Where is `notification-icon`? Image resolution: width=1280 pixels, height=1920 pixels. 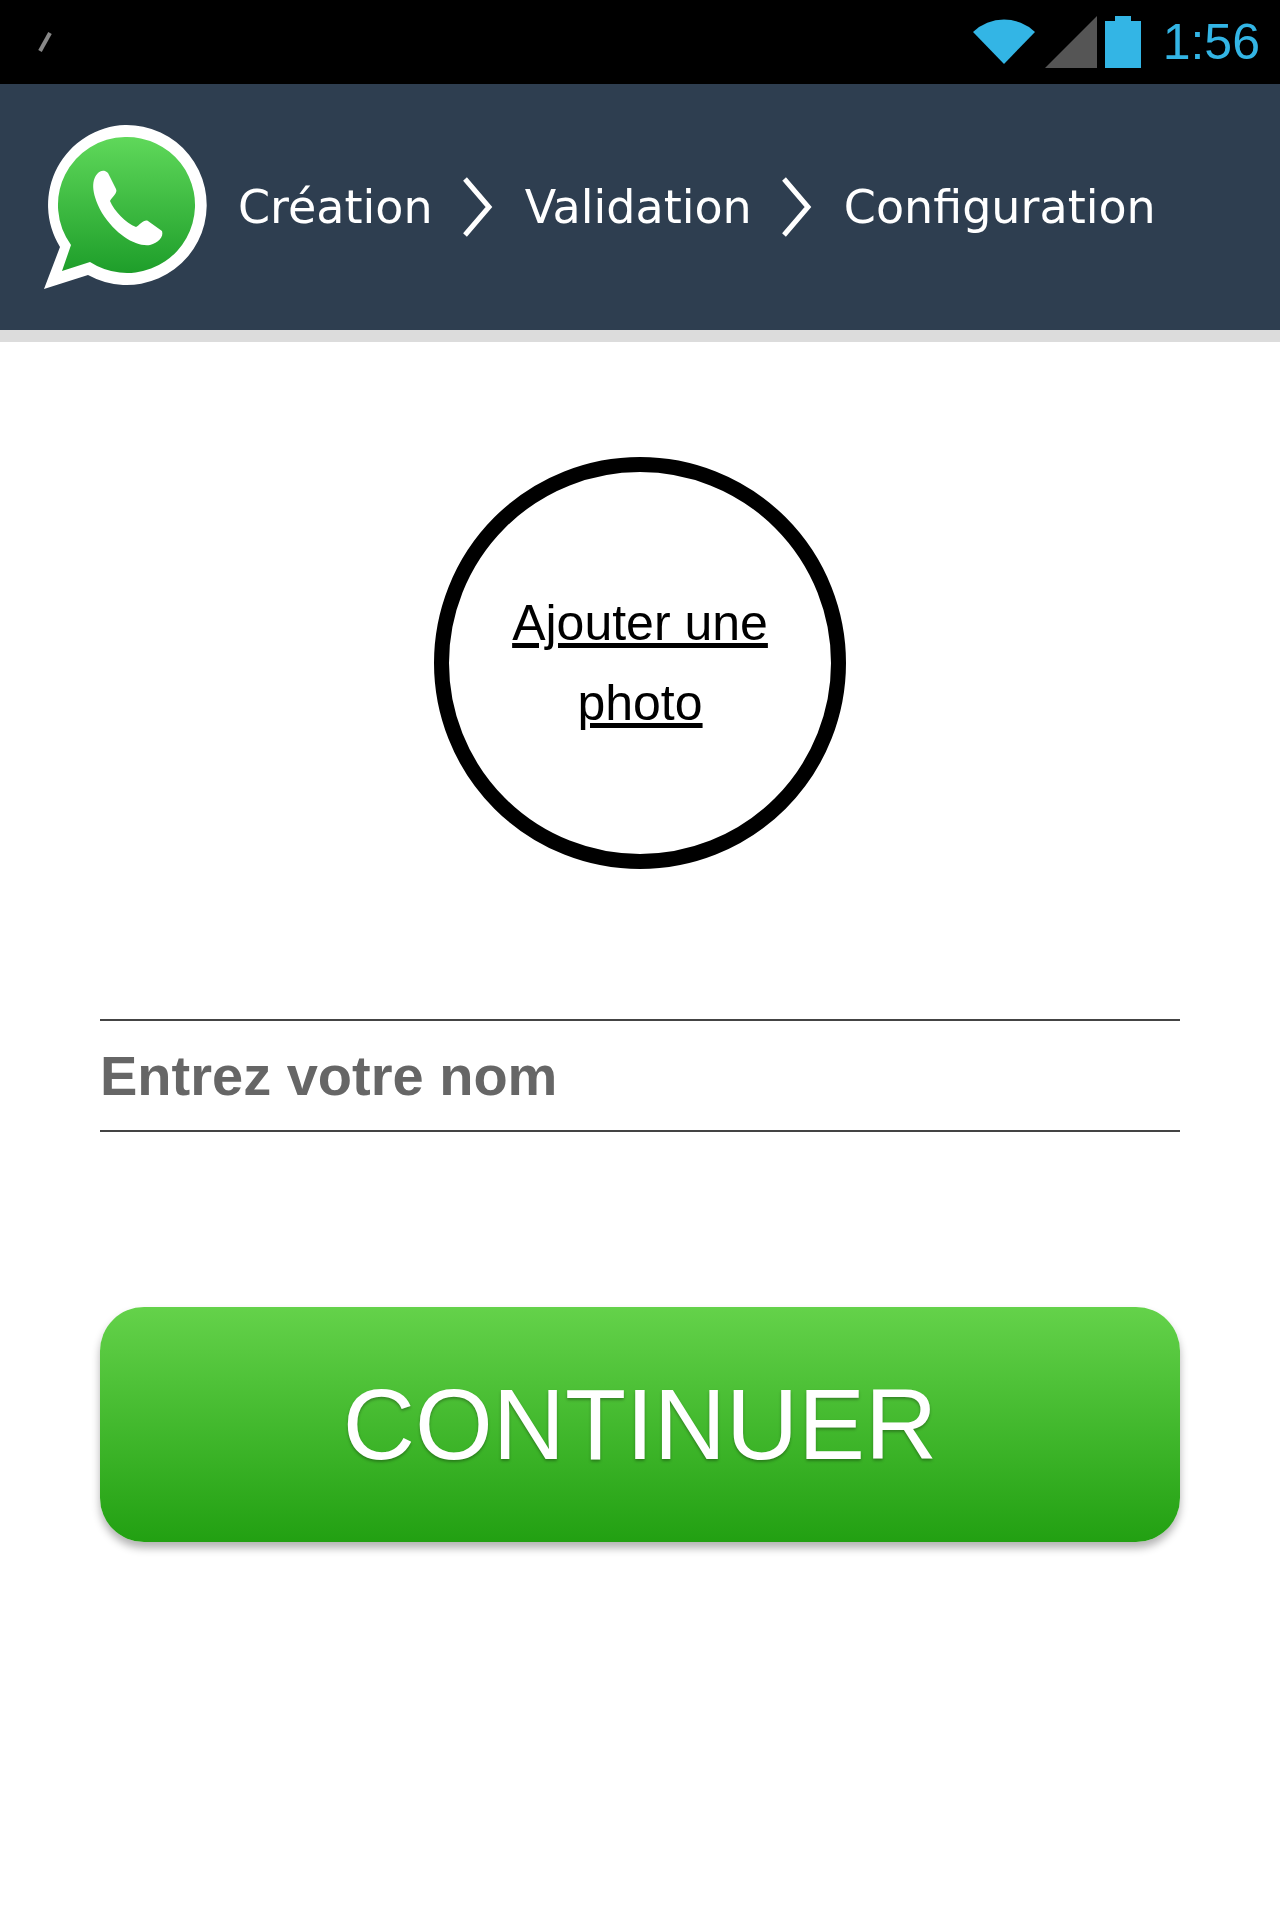 notification-icon is located at coordinates (45, 42).